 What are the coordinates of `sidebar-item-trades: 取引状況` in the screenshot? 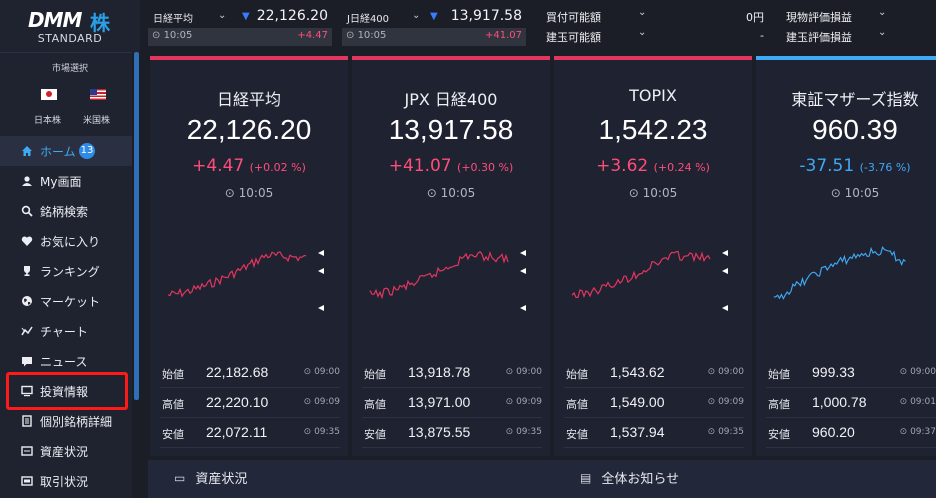 It's located at (66, 481).